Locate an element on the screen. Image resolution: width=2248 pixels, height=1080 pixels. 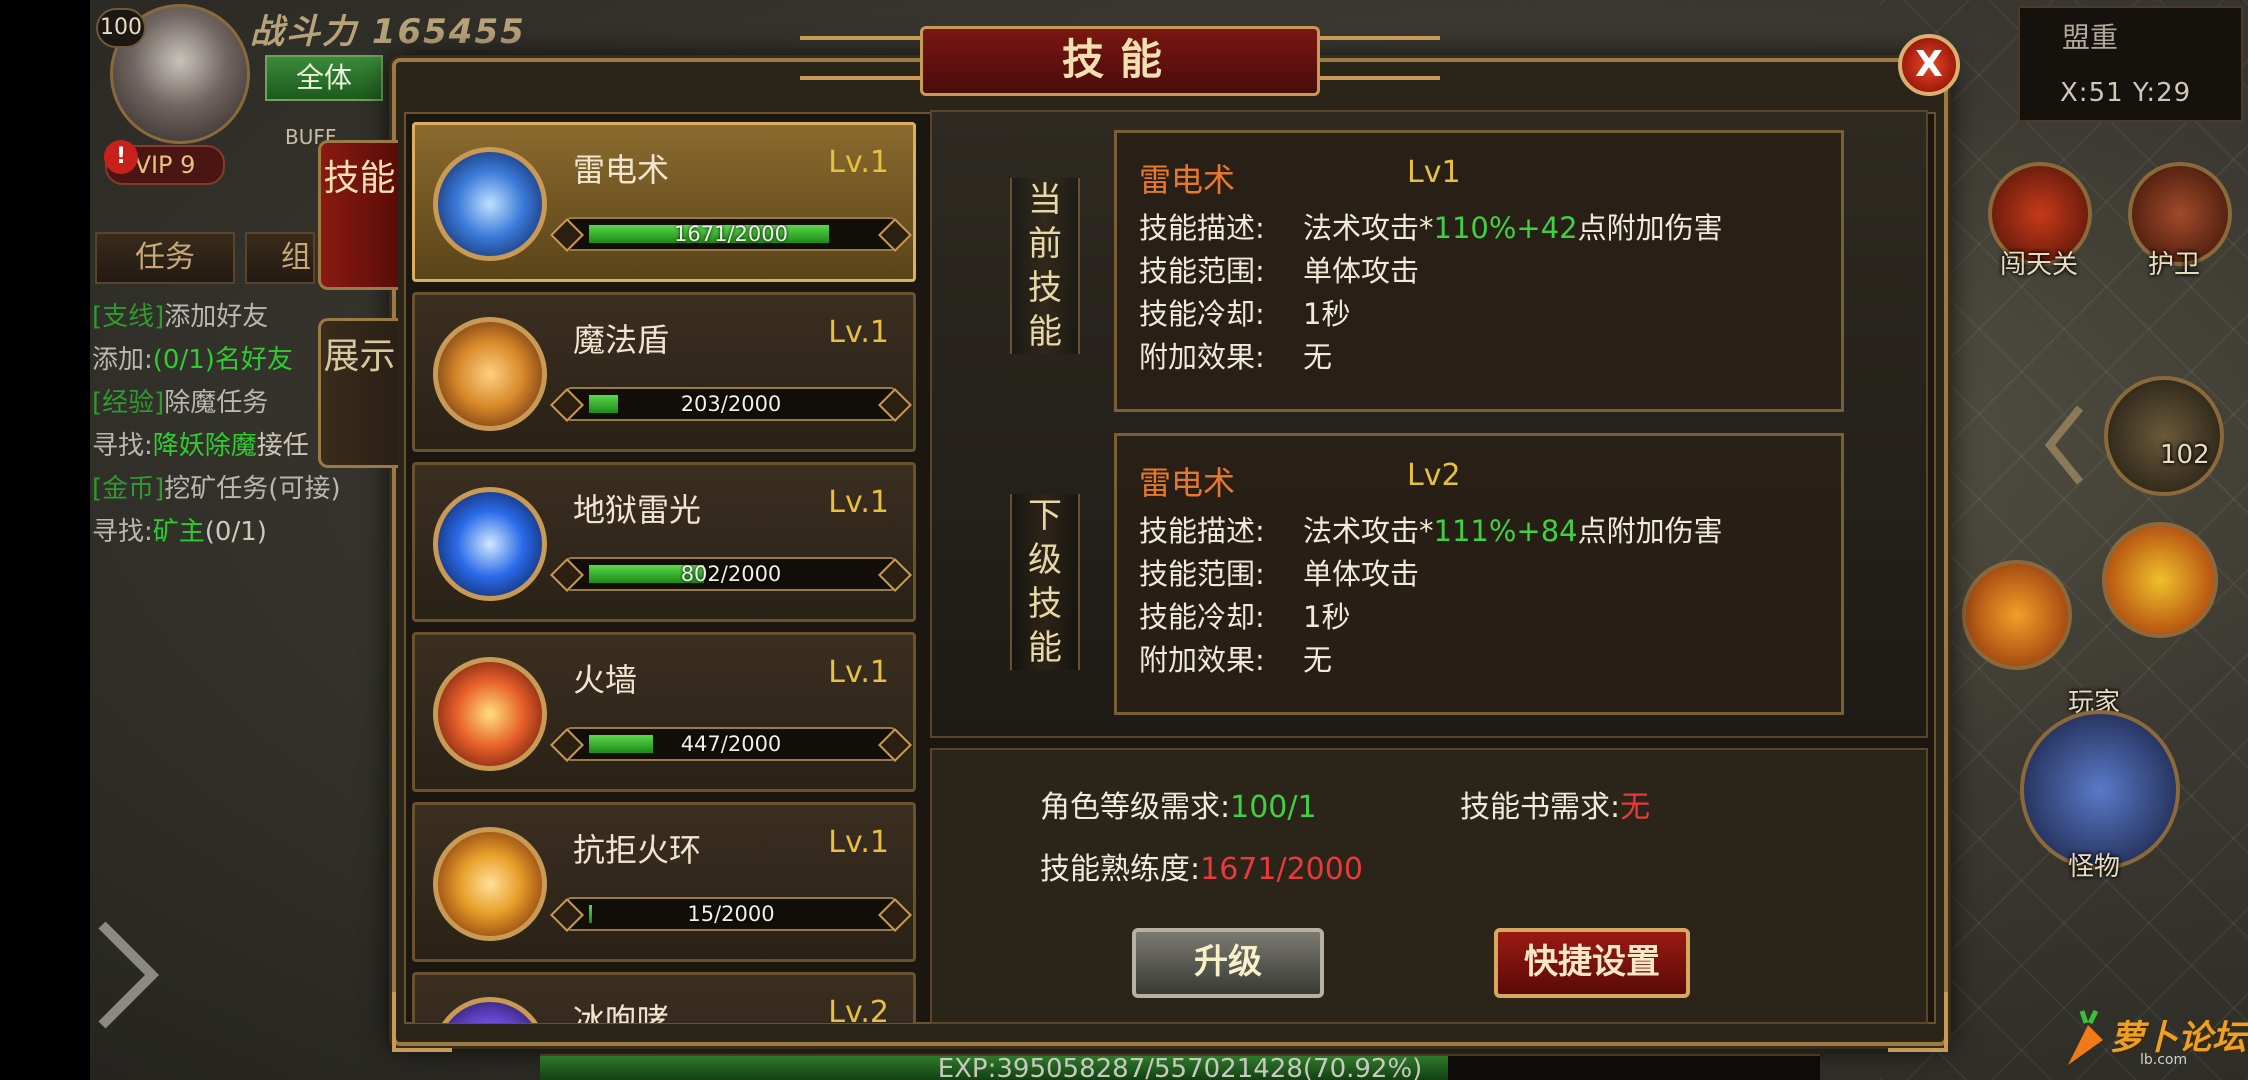
skill-progress-text: 1671/2000 is located at coordinates (731, 234).